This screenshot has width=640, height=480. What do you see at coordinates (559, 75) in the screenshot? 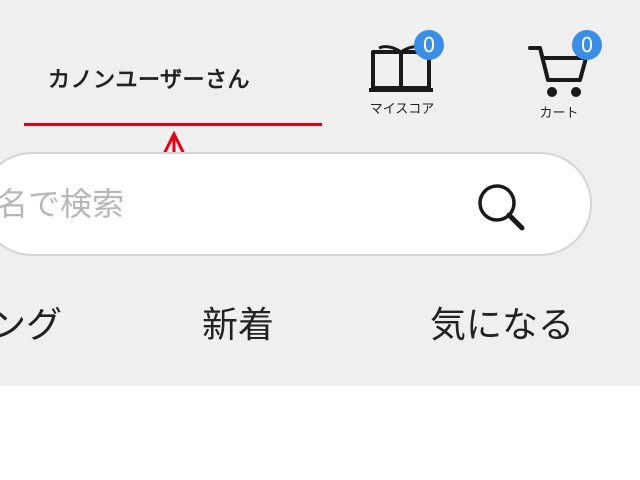
I see `cart-button: カート 0` at bounding box center [559, 75].